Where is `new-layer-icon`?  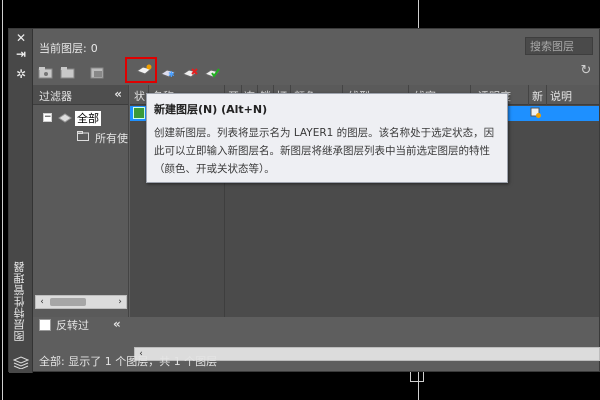 new-layer-icon is located at coordinates (144, 70).